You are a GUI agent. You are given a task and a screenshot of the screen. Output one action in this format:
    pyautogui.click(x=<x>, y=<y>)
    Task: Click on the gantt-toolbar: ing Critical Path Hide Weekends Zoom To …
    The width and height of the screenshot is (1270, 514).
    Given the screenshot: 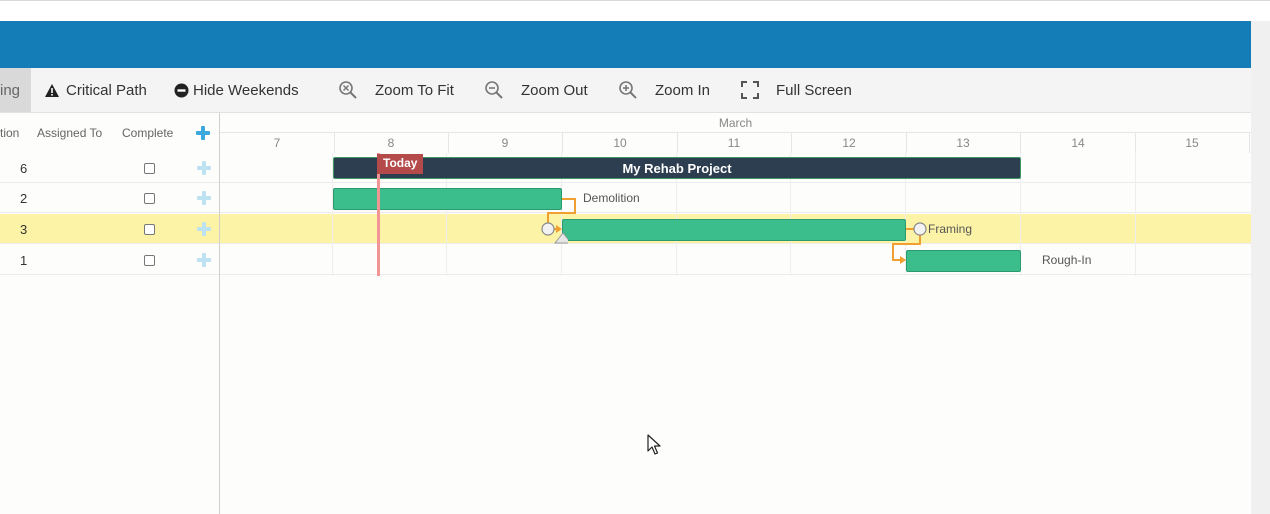 What is the action you would take?
    pyautogui.click(x=625, y=90)
    